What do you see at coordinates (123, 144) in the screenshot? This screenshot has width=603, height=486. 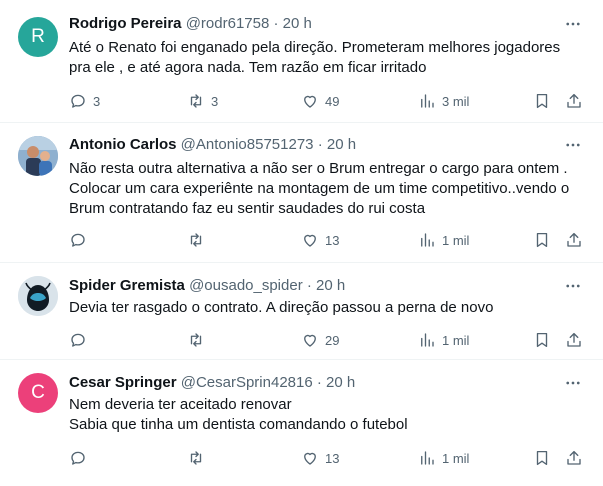 I see `author-name: Antonio Carlos` at bounding box center [123, 144].